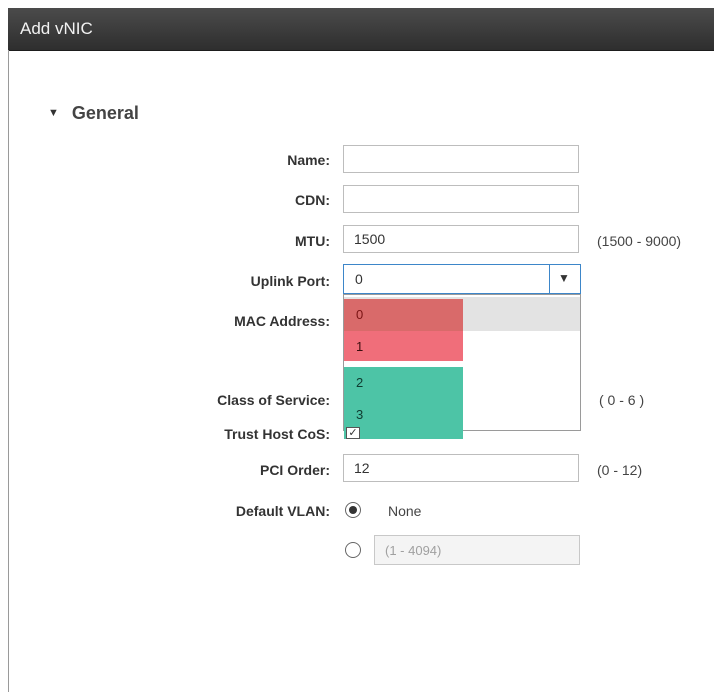 This screenshot has width=714, height=692. Describe the element at coordinates (308, 160) in the screenshot. I see `name-label: Name:` at that location.